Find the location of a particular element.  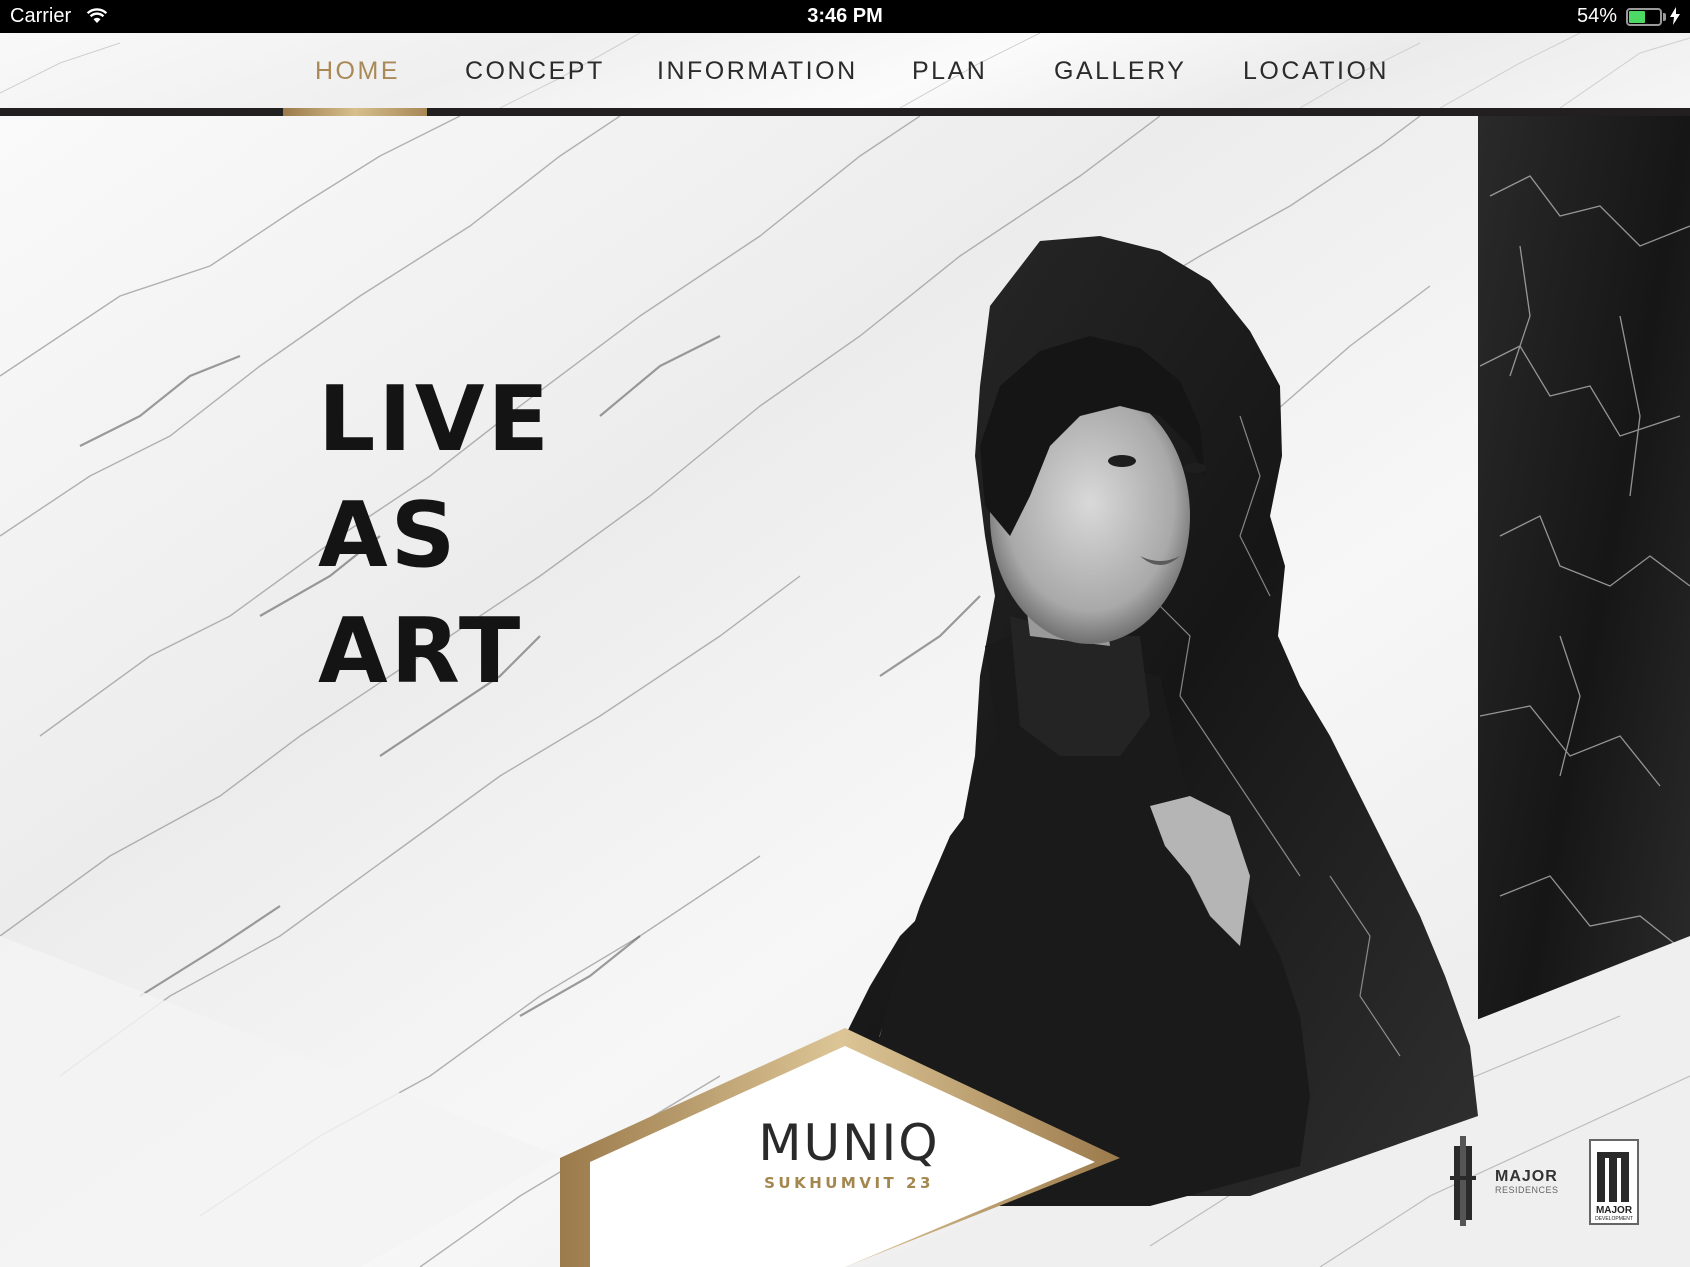

status-bar: Carrier 3:46 PM 54% is located at coordinates (845, 16).